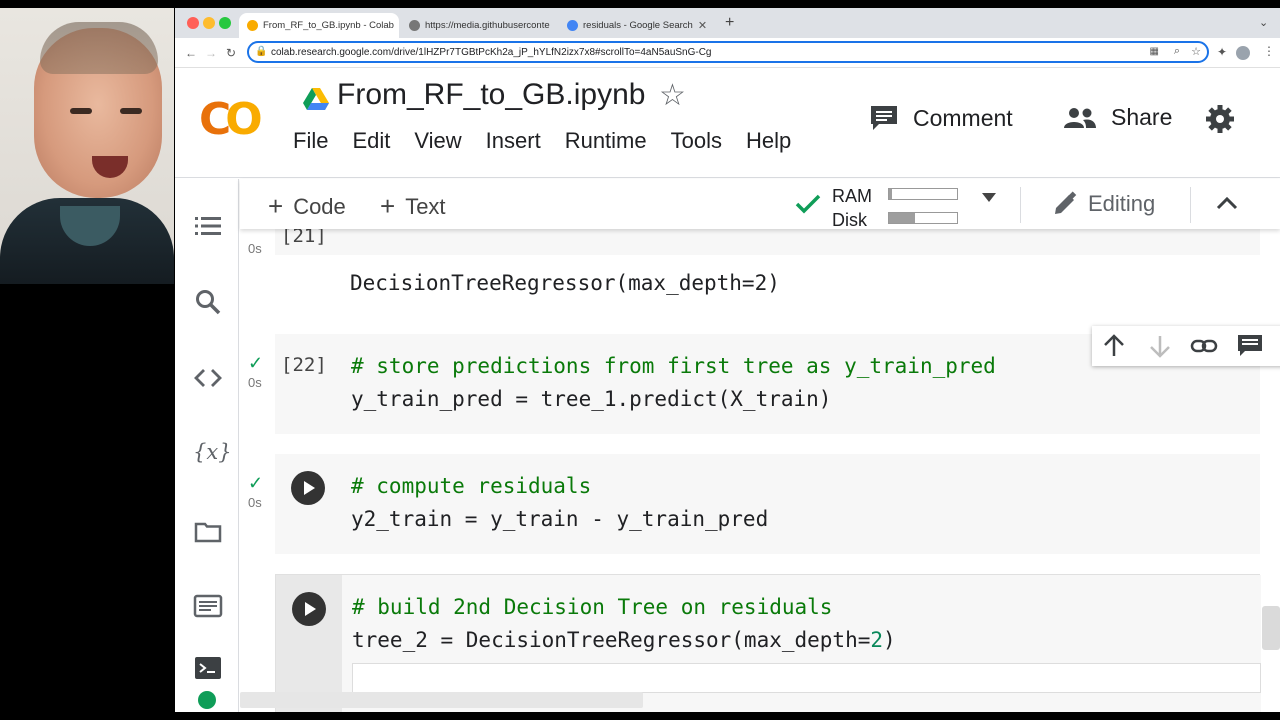  Describe the element at coordinates (310, 141) in the screenshot. I see `menu-file: File` at that location.